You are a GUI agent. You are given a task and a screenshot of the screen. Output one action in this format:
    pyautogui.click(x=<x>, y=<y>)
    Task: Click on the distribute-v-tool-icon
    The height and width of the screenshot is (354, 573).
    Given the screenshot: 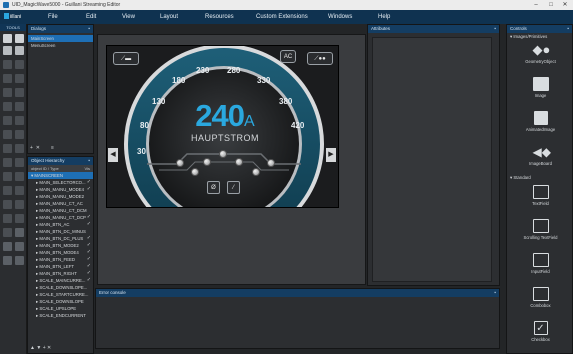 What is the action you would take?
    pyautogui.click(x=19, y=162)
    